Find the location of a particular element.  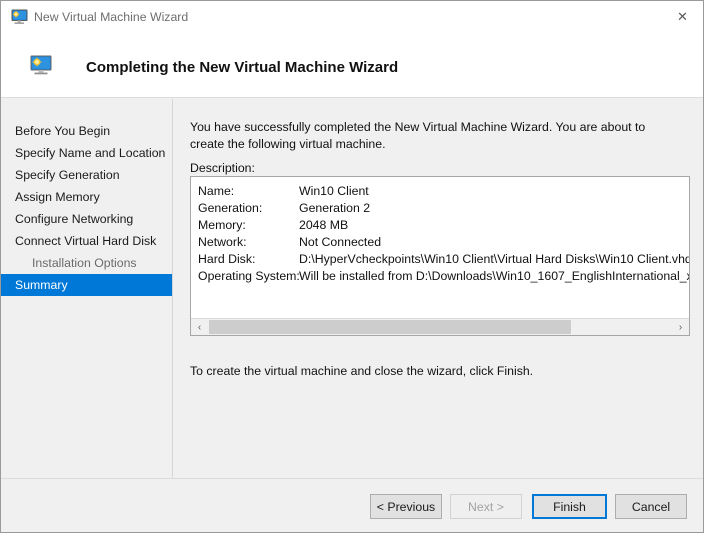

sidebar-item-label: Specify Name and Location is located at coordinates (90, 153).